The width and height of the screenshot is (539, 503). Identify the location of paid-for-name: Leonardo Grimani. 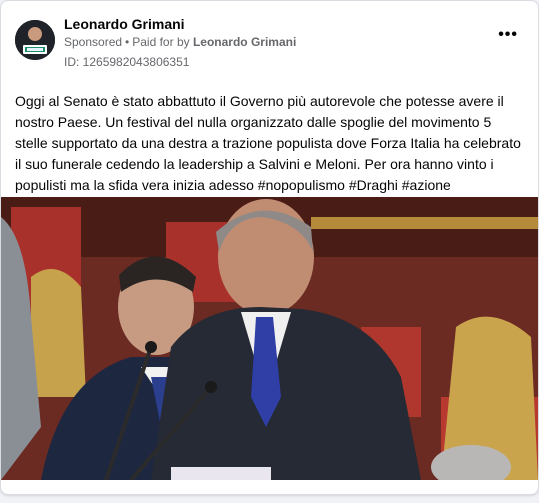
(244, 42).